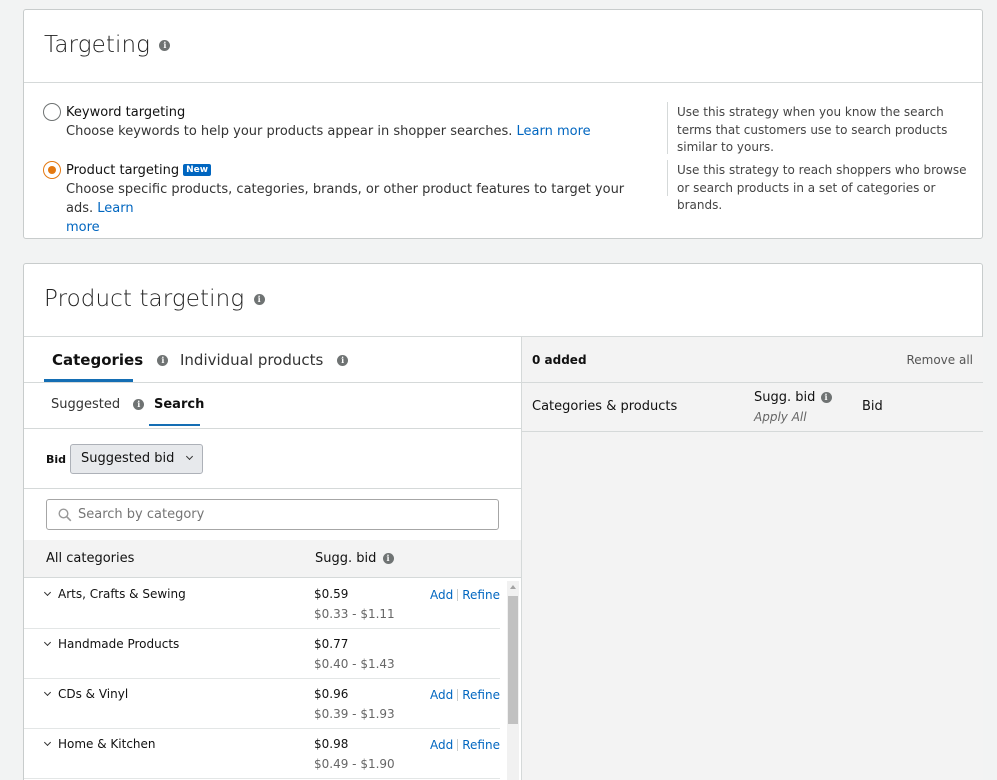  Describe the element at coordinates (122, 594) in the screenshot. I see `category-name: Arts, Crafts & Sewing` at that location.